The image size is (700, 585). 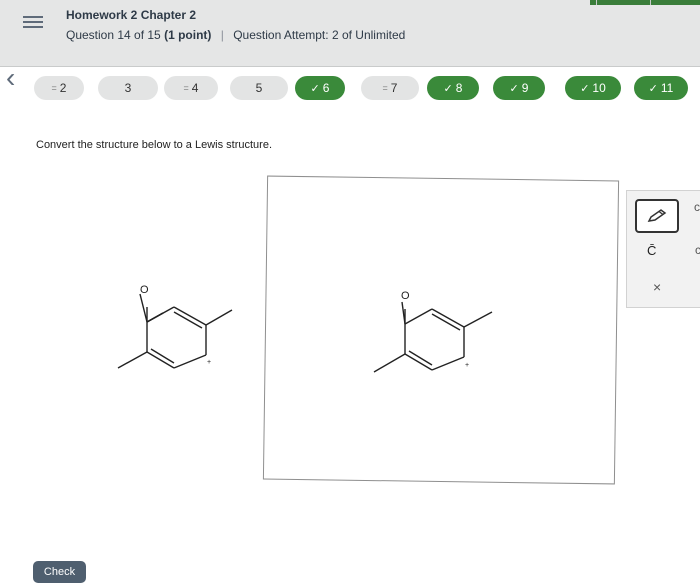 I want to click on question-position: Question 14 of 15, so click(x=113, y=35).